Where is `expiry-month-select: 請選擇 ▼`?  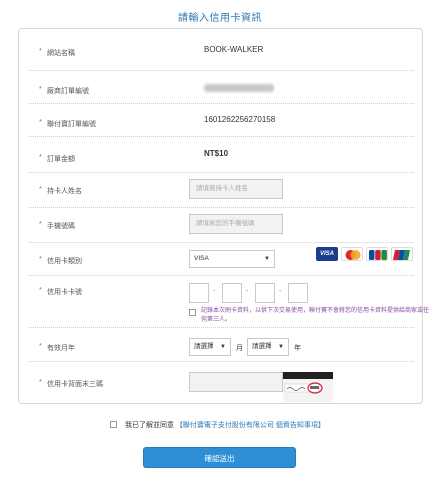
expiry-month-select: 請選擇 ▼ is located at coordinates (210, 347).